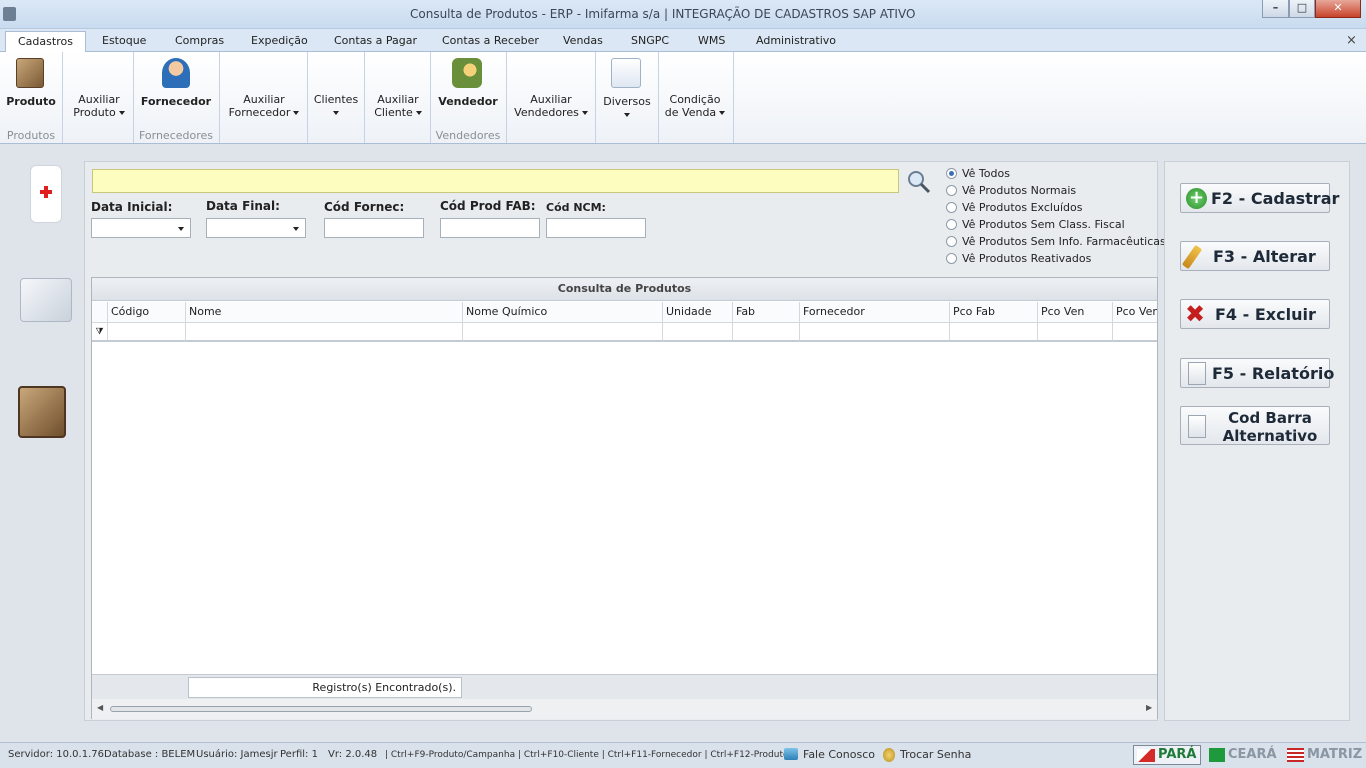 This screenshot has width=1366, height=768. What do you see at coordinates (264, 106) in the screenshot?
I see `auxiliar-fornecedor-button: Auxiliar Fornecedor` at bounding box center [264, 106].